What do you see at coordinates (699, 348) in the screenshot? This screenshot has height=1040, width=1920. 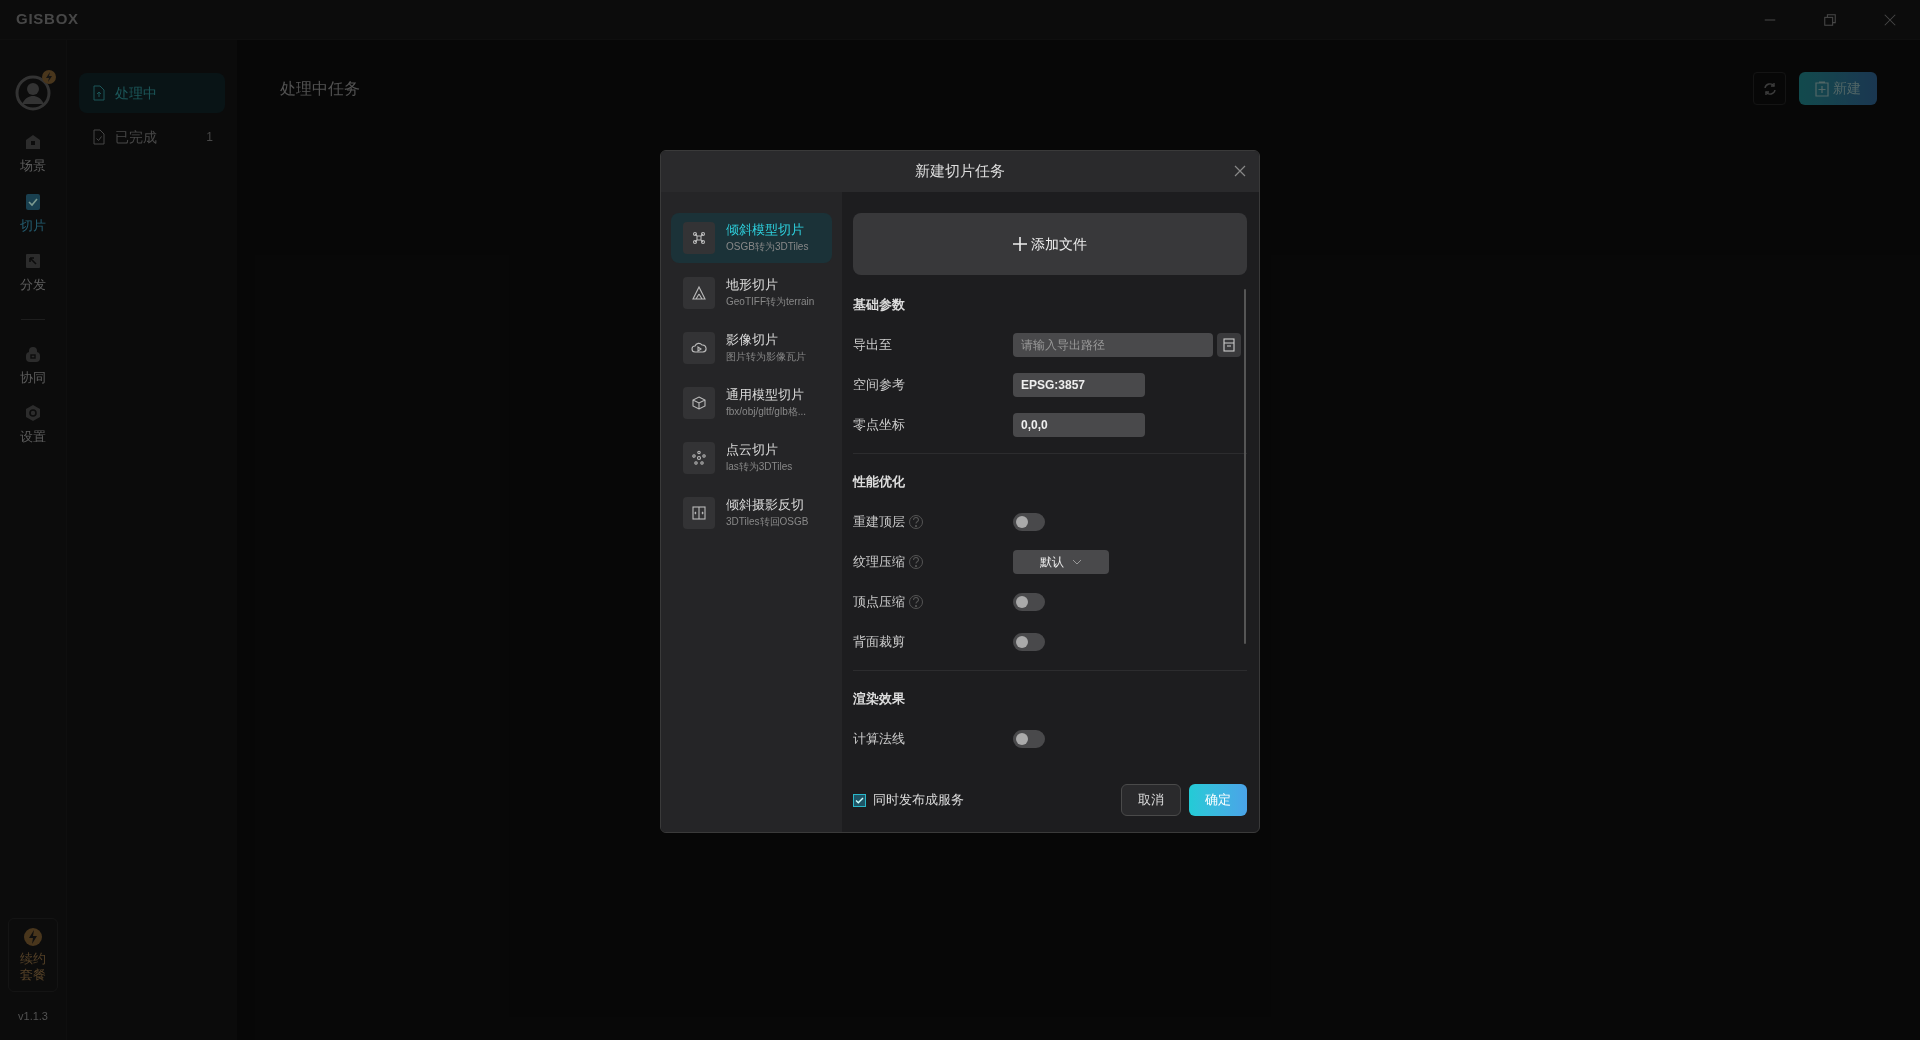 I see `cloud-play-icon` at bounding box center [699, 348].